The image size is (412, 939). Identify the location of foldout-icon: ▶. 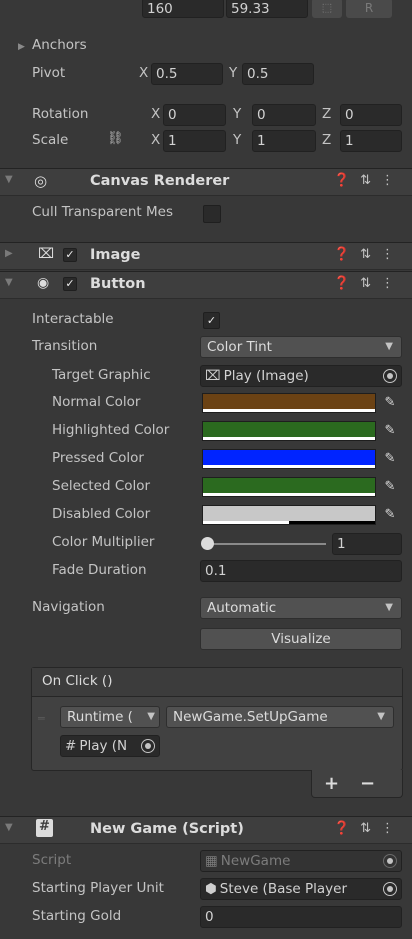
(9, 253).